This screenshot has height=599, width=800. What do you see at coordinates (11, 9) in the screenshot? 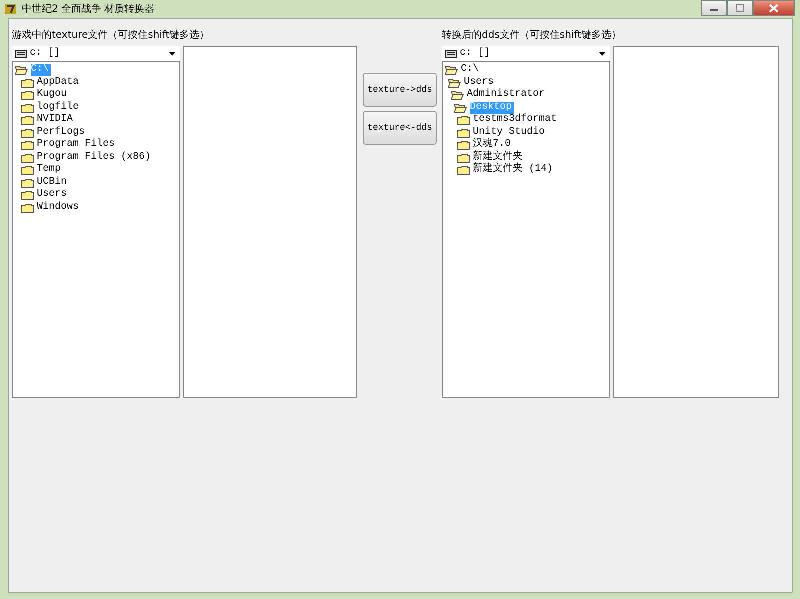
I see `app-icon` at bounding box center [11, 9].